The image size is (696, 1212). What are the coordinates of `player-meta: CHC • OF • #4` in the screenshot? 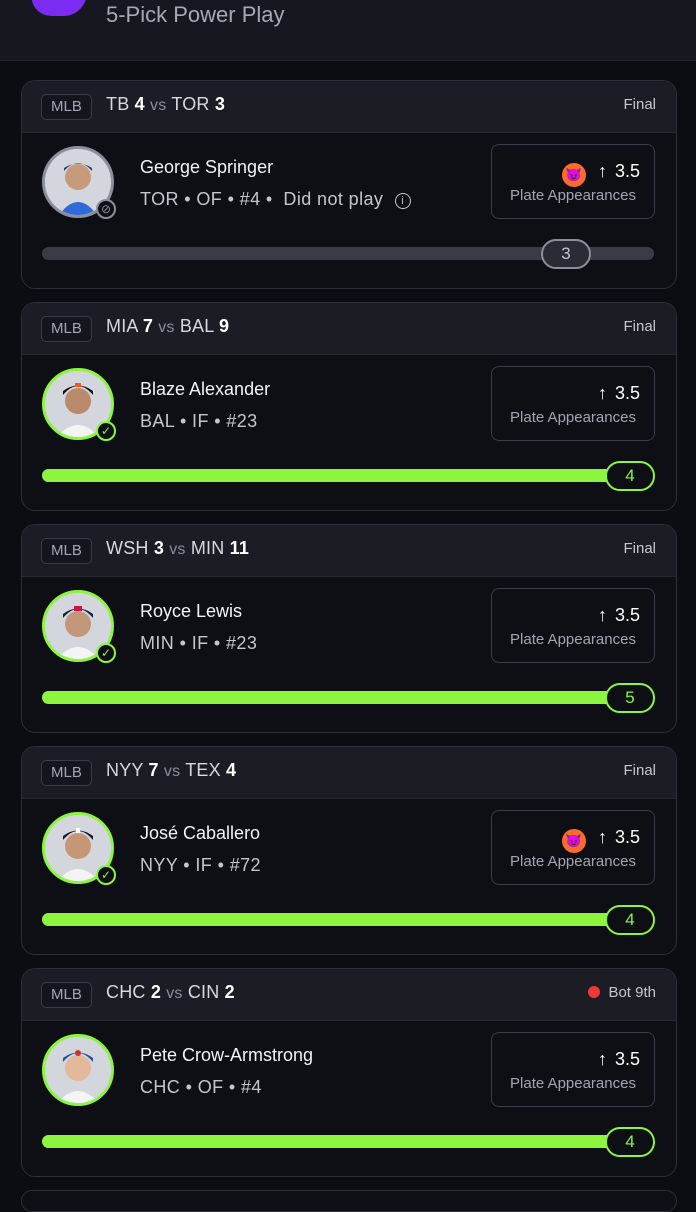 It's located at (201, 1087).